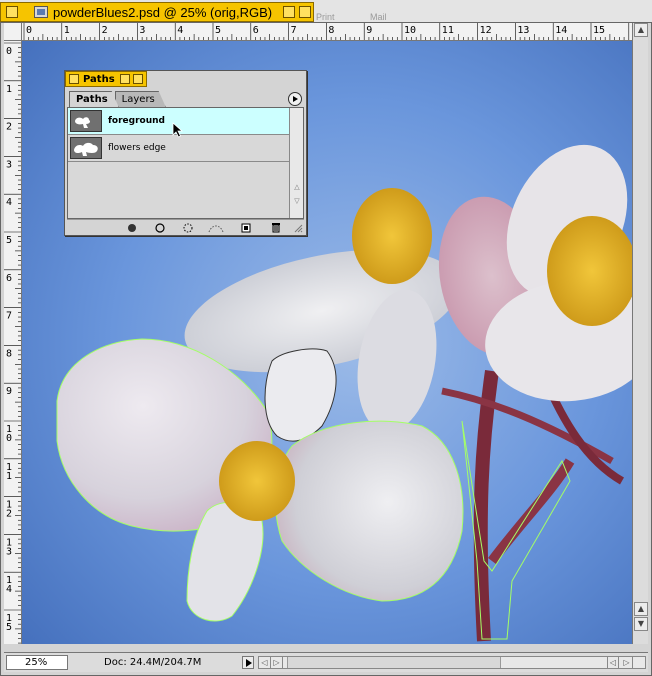 The width and height of the screenshot is (652, 676). I want to click on ruler-tick-label: 11, so click(448, 30).